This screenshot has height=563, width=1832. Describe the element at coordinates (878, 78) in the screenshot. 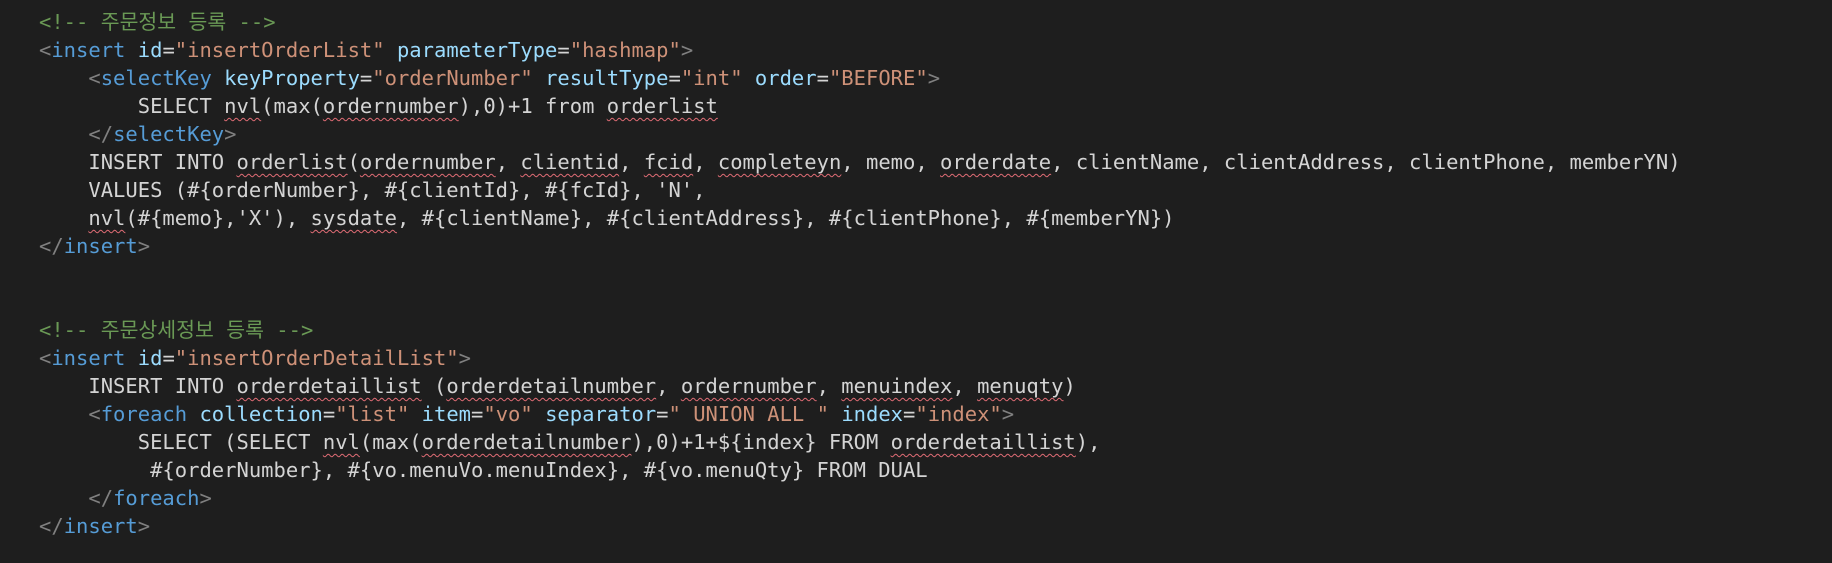

I see `xml-attribute-value: "BEFORE"` at that location.